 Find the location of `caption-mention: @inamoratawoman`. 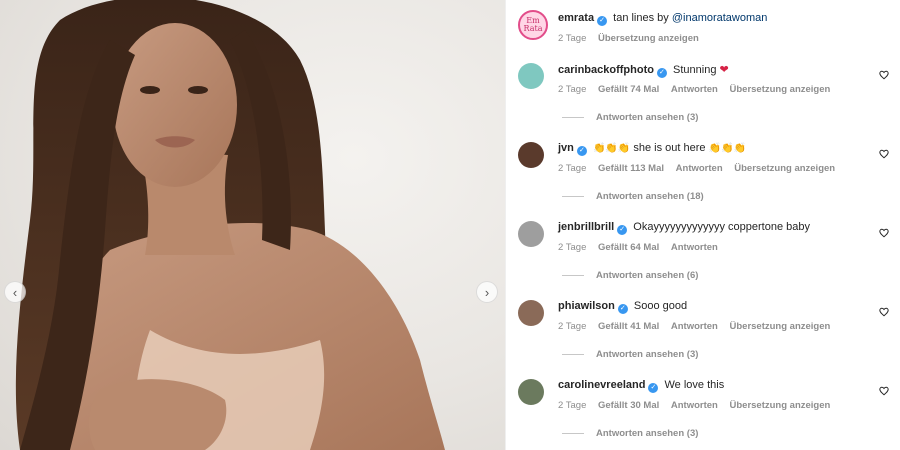

caption-mention: @inamoratawoman is located at coordinates (720, 18).